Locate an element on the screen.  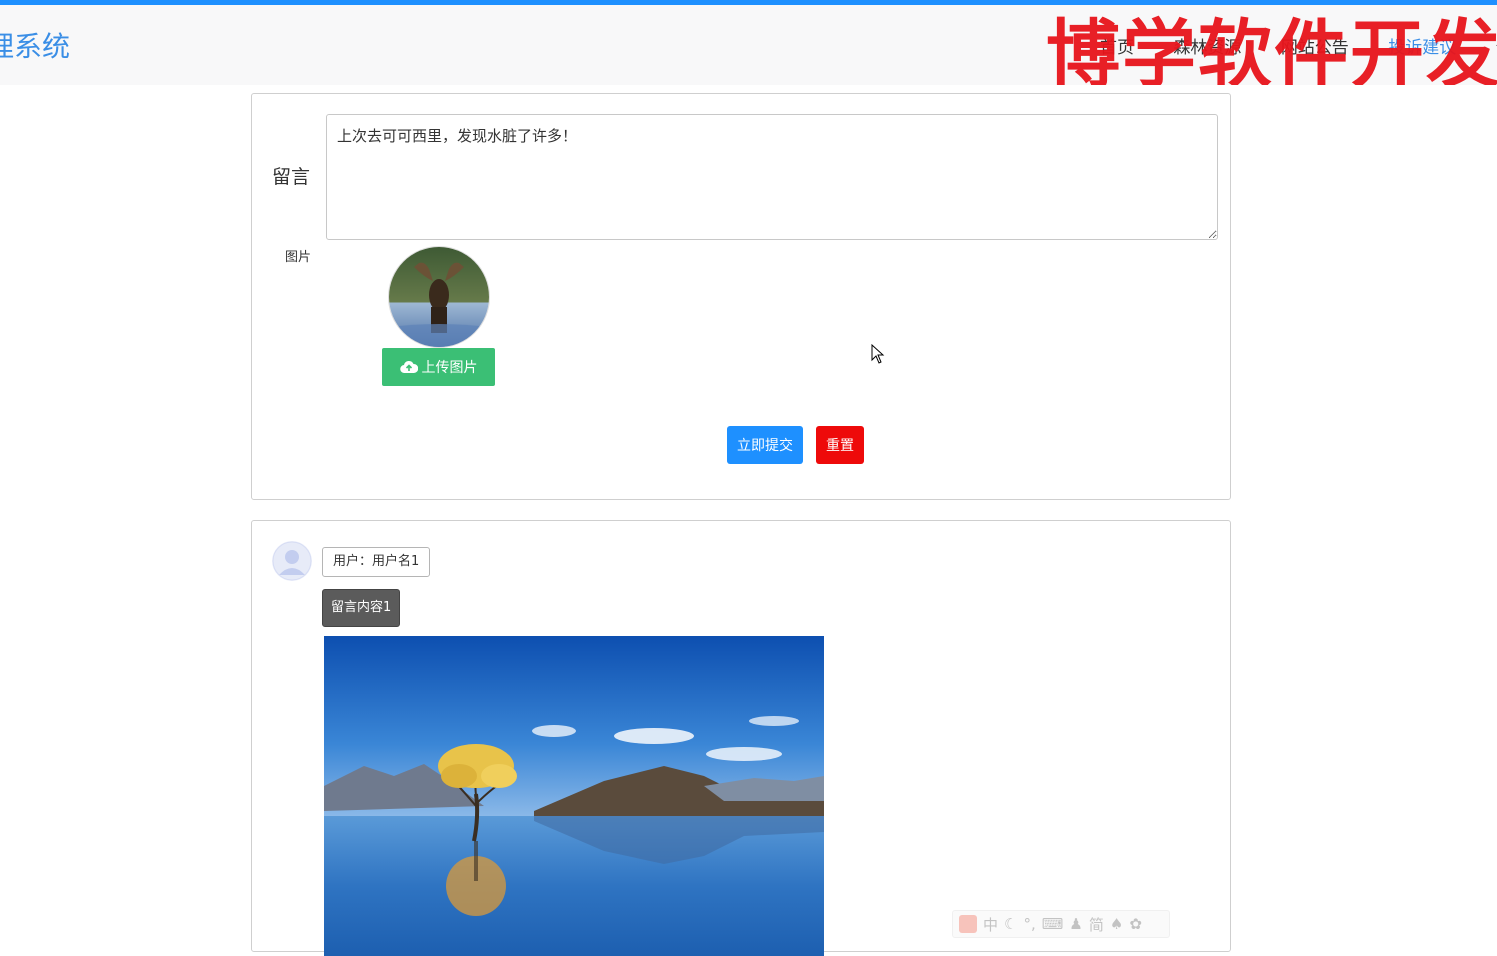
ime-user-icon: ♟ is located at coordinates (1075, 924).